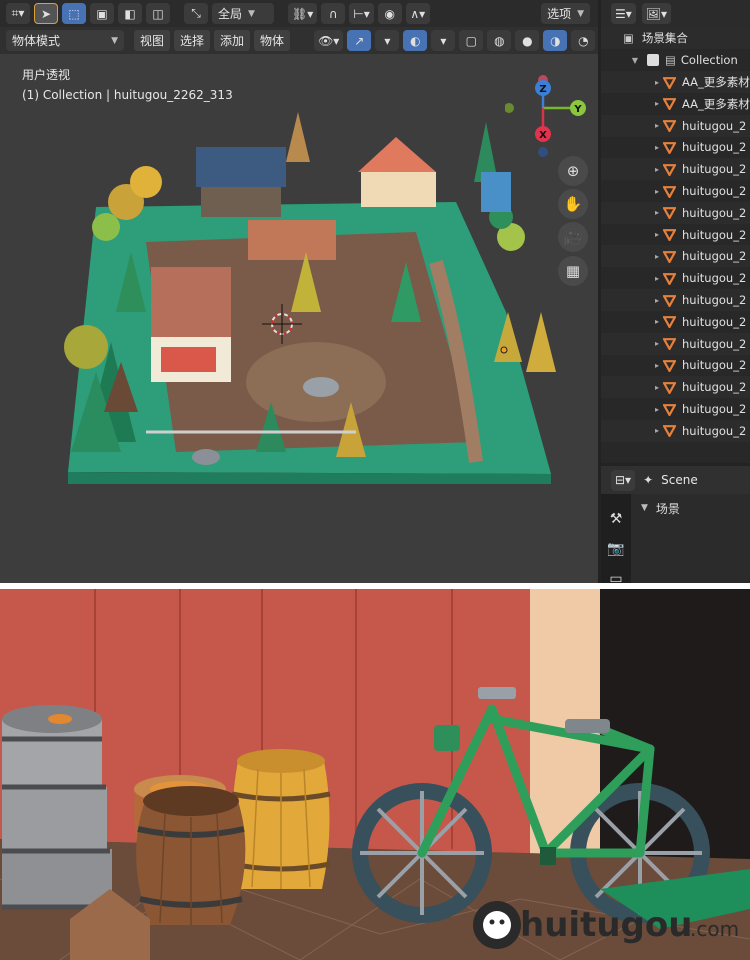 Image resolution: width=750 pixels, height=960 pixels. Describe the element at coordinates (527, 40) in the screenshot. I see `shading-solid-icon: ●` at that location.